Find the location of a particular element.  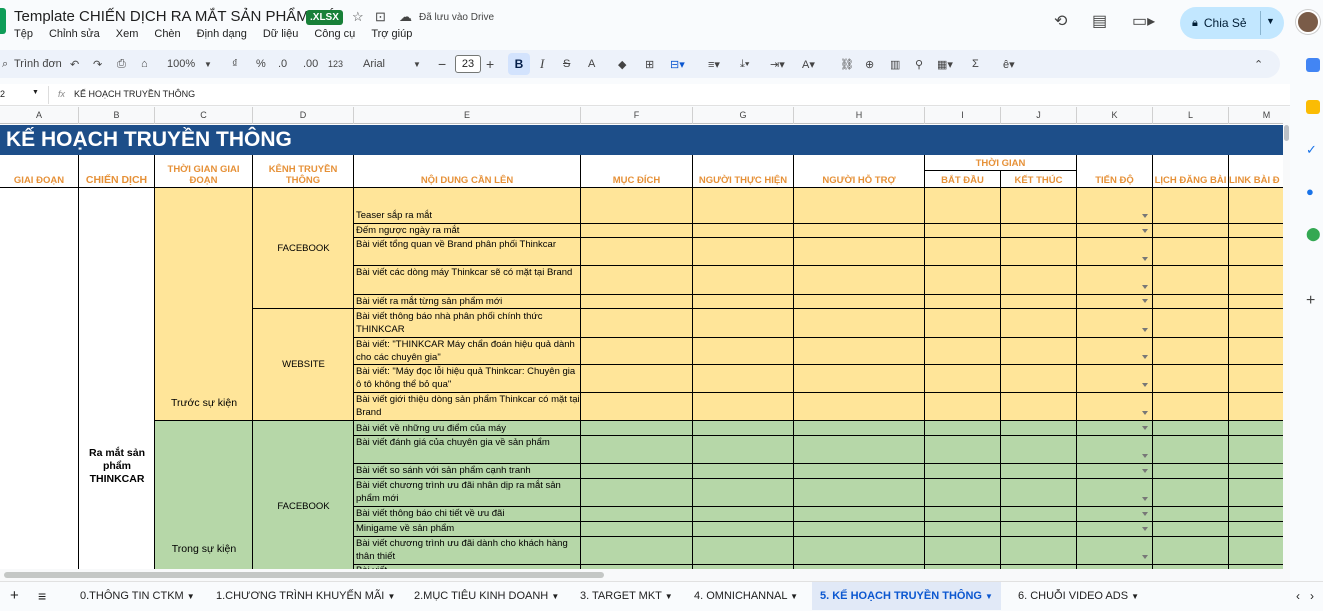

share-dropdown-icon: ▼ is located at coordinates (1270, 21).